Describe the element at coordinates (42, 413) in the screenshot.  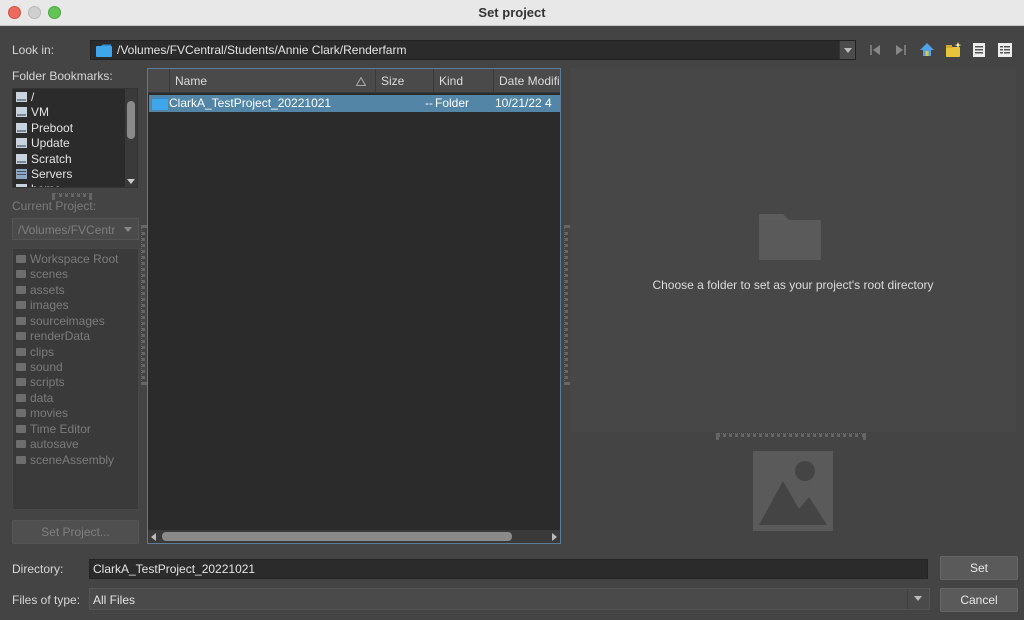
I see `workspace-item: movies` at that location.